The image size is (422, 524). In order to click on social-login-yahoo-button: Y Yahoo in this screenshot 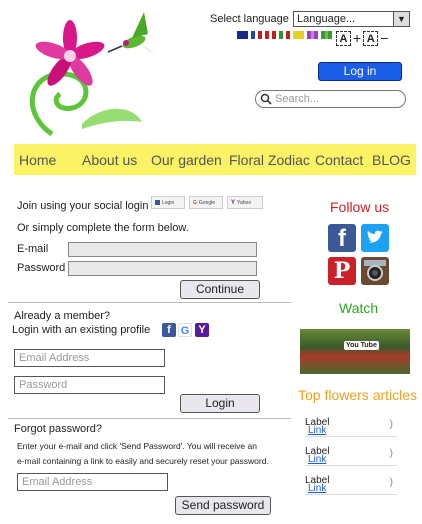, I will do `click(245, 202)`.